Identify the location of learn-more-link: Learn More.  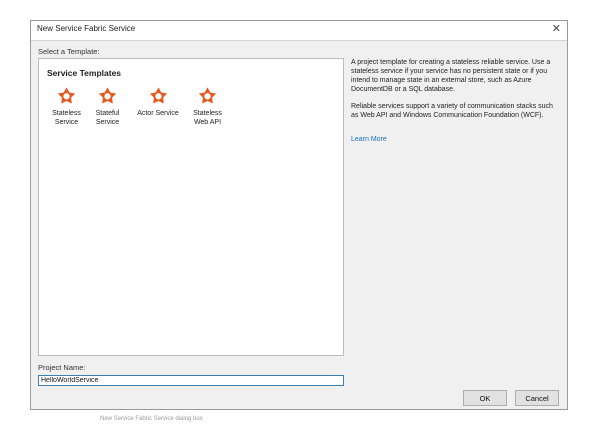
(369, 139).